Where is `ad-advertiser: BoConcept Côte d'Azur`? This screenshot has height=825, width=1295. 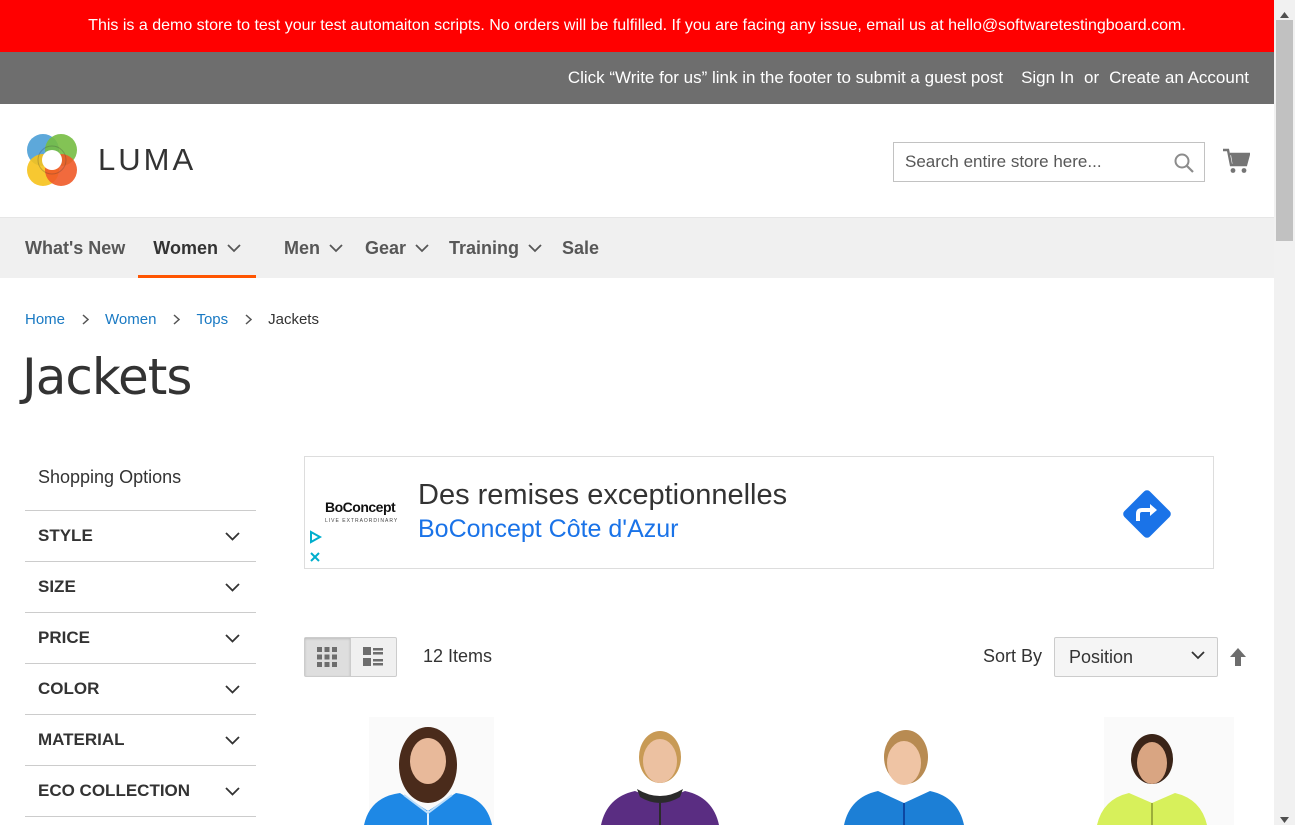
ad-advertiser: BoConcept Côte d'Azur is located at coordinates (548, 529).